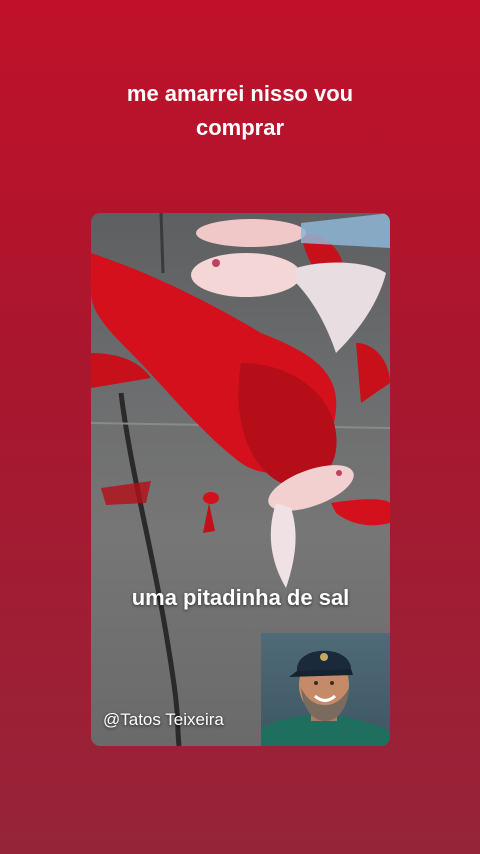 The image size is (480, 854). Describe the element at coordinates (240, 127) in the screenshot. I see `caption-line-2: comprar` at that location.